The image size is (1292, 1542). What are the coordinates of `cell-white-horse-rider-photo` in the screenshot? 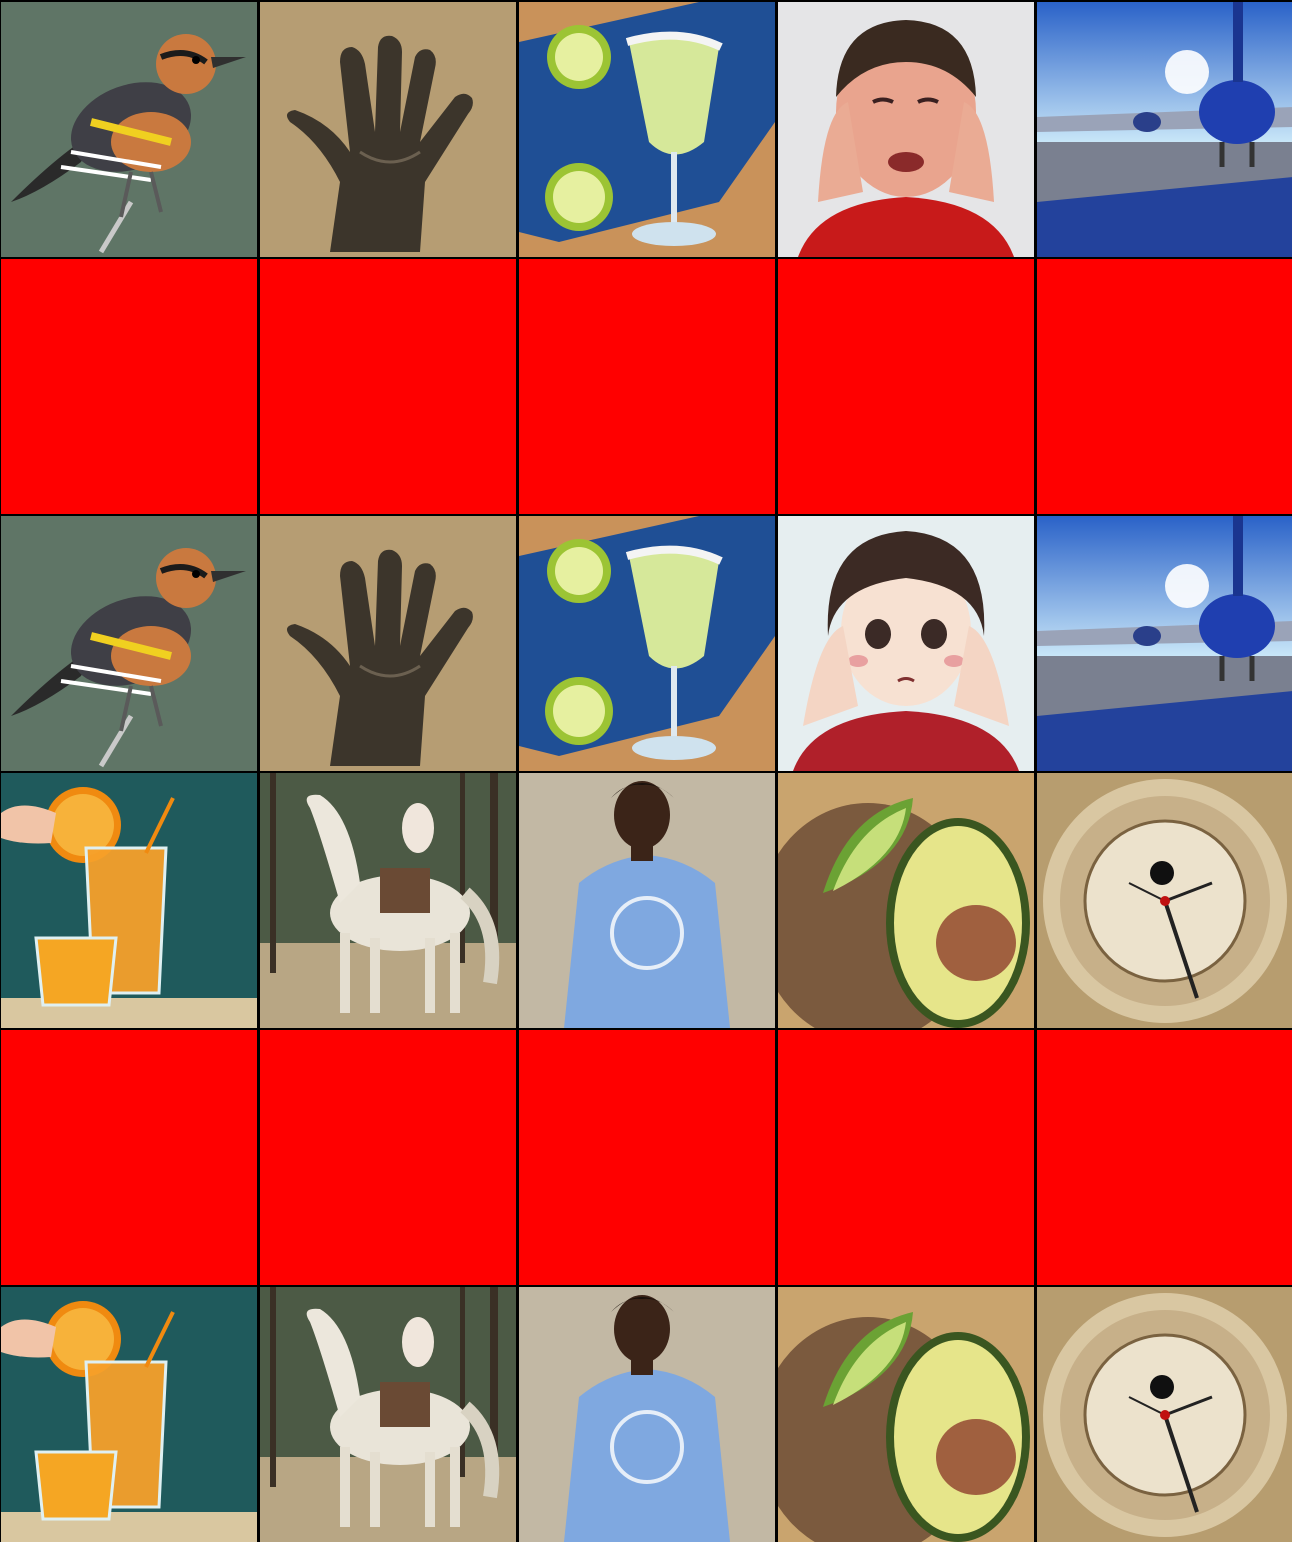 It's located at (388, 900).